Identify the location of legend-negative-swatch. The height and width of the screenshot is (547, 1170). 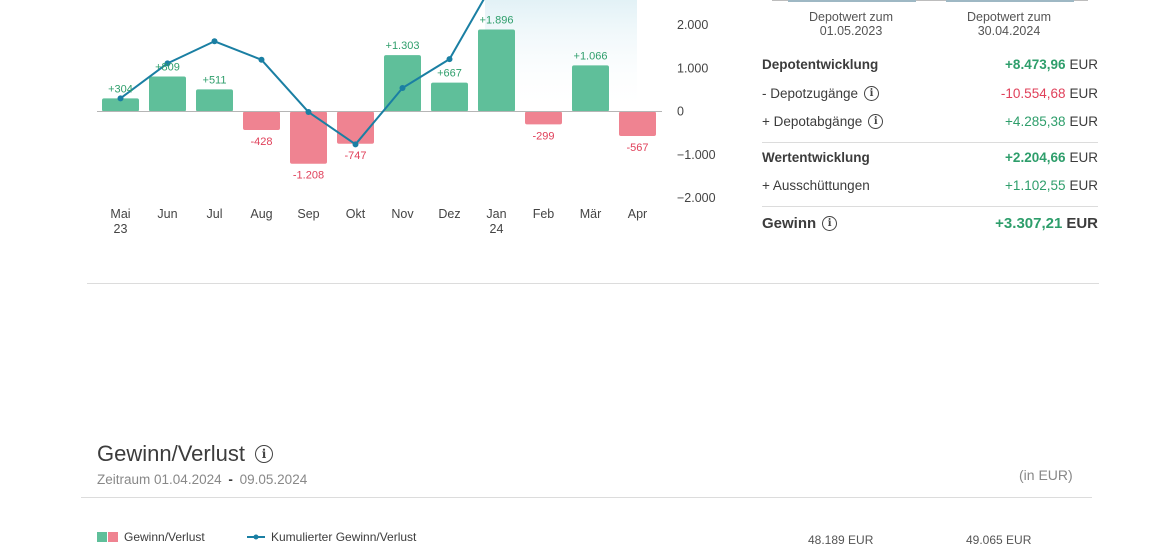
(113, 537).